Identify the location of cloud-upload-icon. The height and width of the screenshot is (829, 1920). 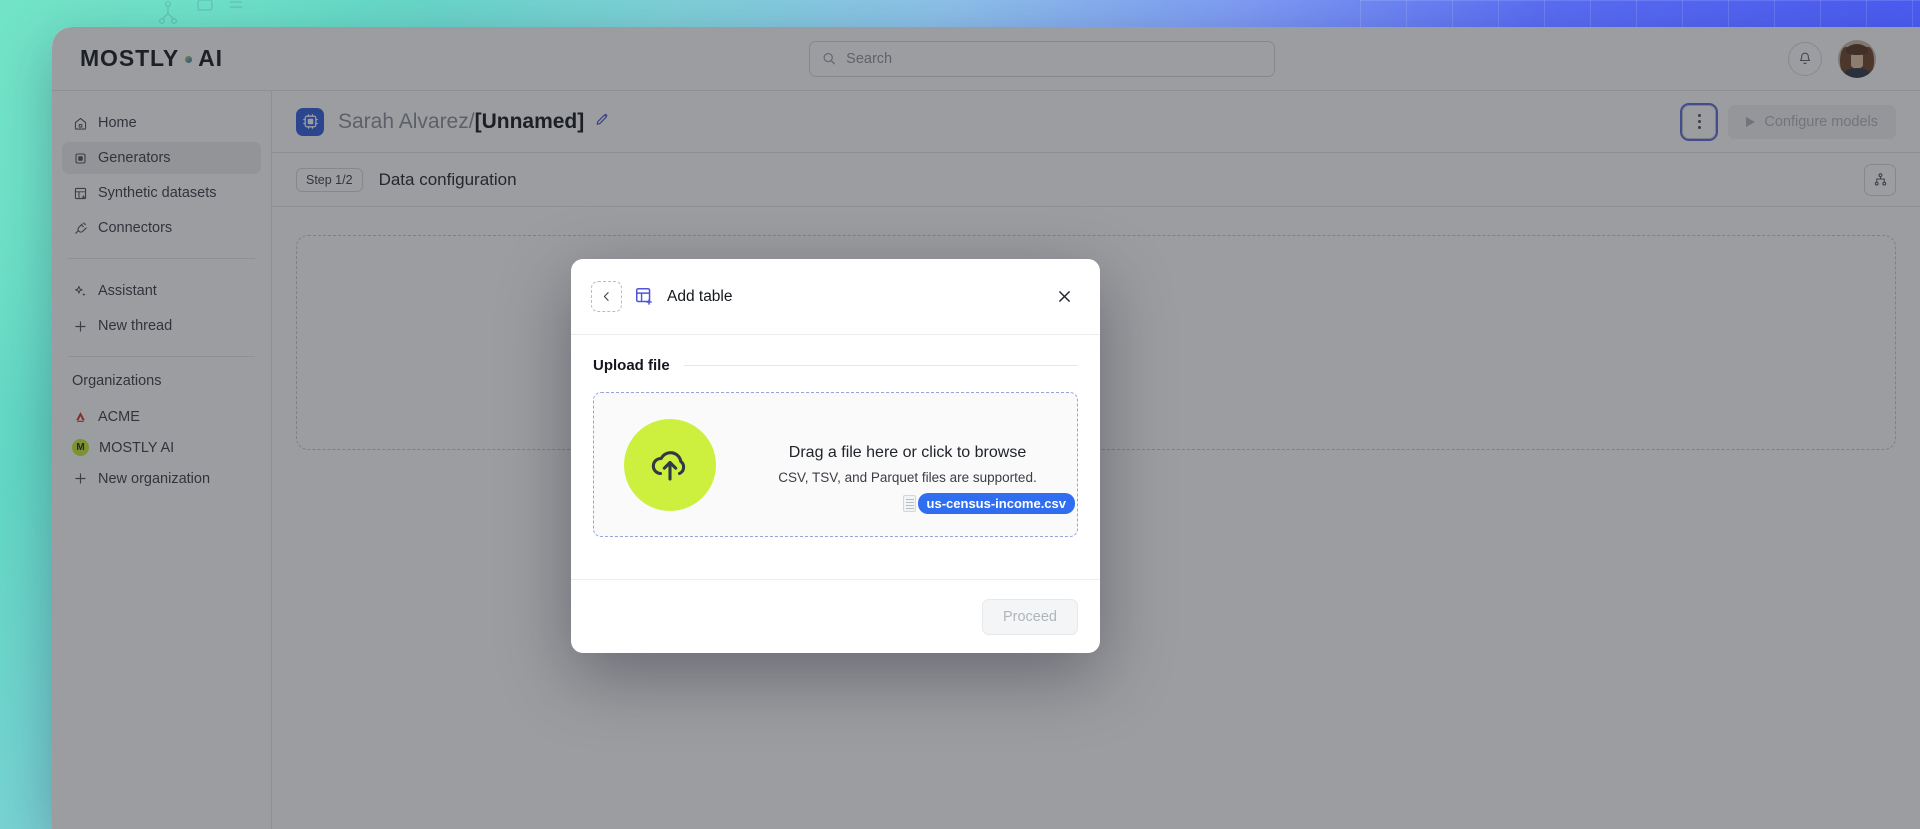
(670, 464).